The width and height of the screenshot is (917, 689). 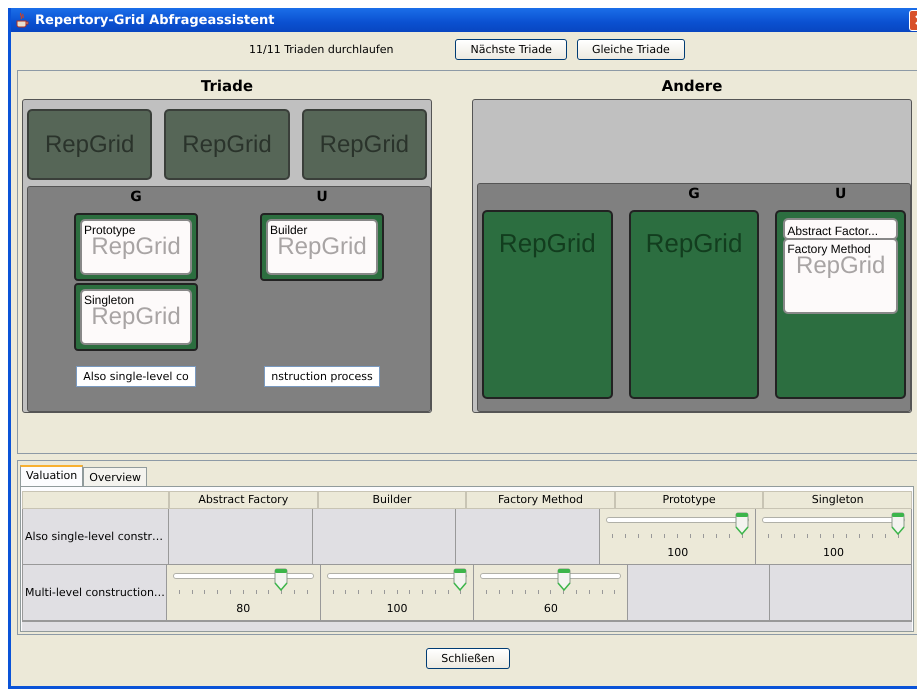 What do you see at coordinates (468, 658) in the screenshot?
I see `close-dialog-button: Schließen` at bounding box center [468, 658].